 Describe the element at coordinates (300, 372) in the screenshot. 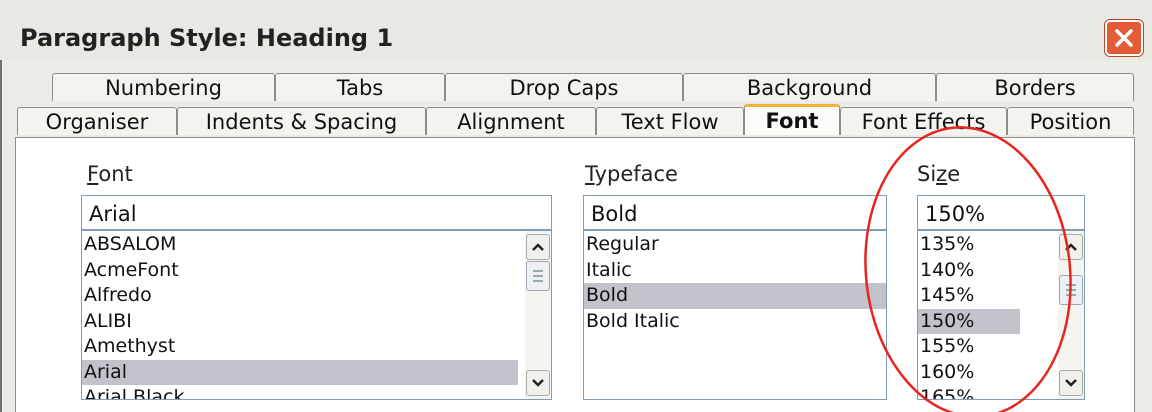

I see `list-item-selected: Arial` at that location.